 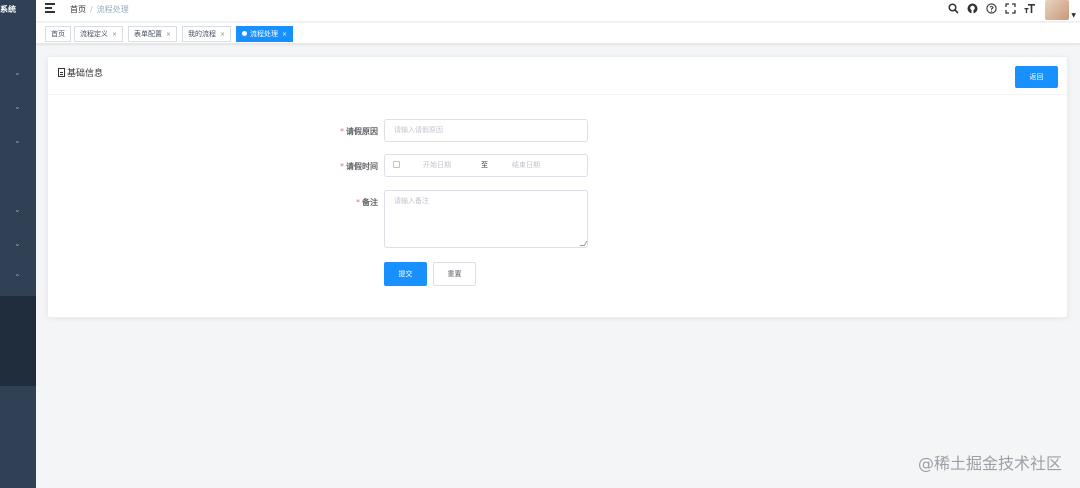 I want to click on breadcrumb: 首页 / 流程处理, so click(x=99, y=9).